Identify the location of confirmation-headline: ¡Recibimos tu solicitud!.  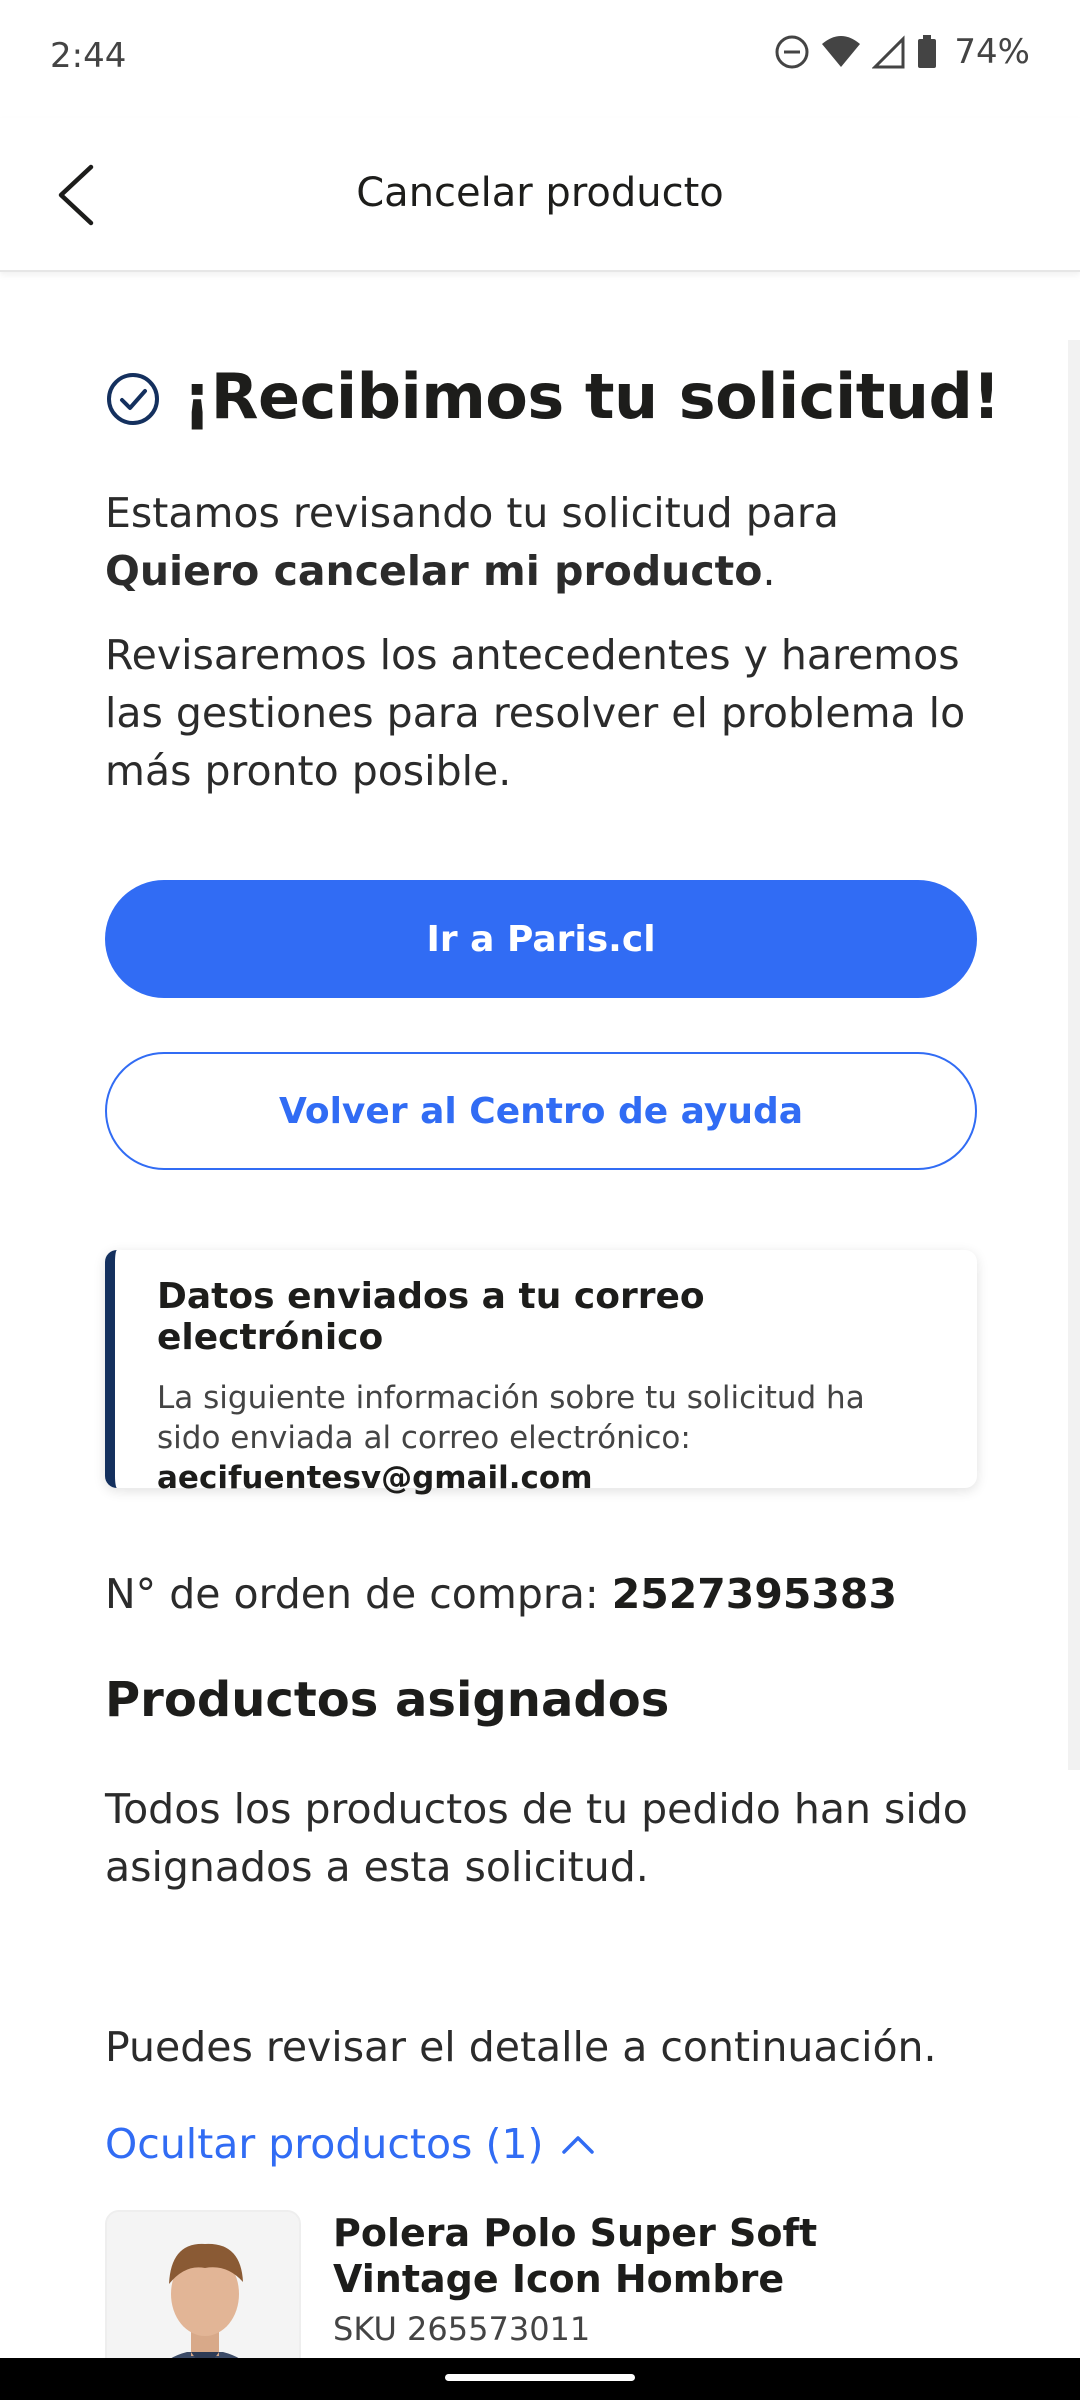
(553, 396).